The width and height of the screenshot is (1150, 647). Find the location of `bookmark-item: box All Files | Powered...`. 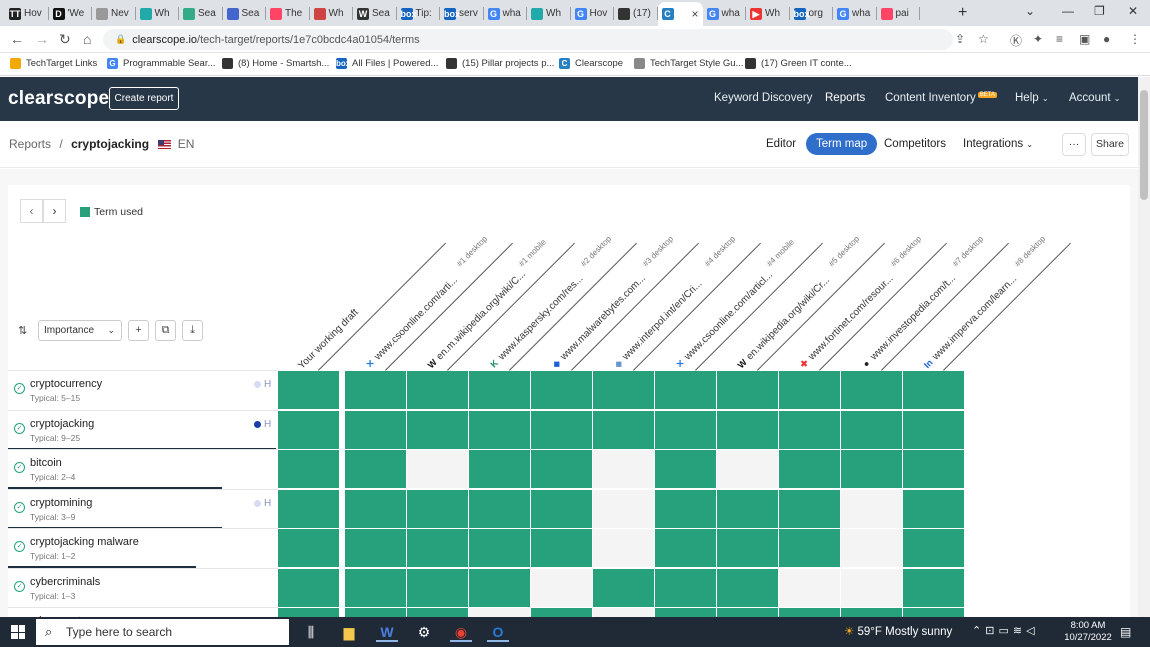

bookmark-item: box All Files | Powered... is located at coordinates (387, 63).